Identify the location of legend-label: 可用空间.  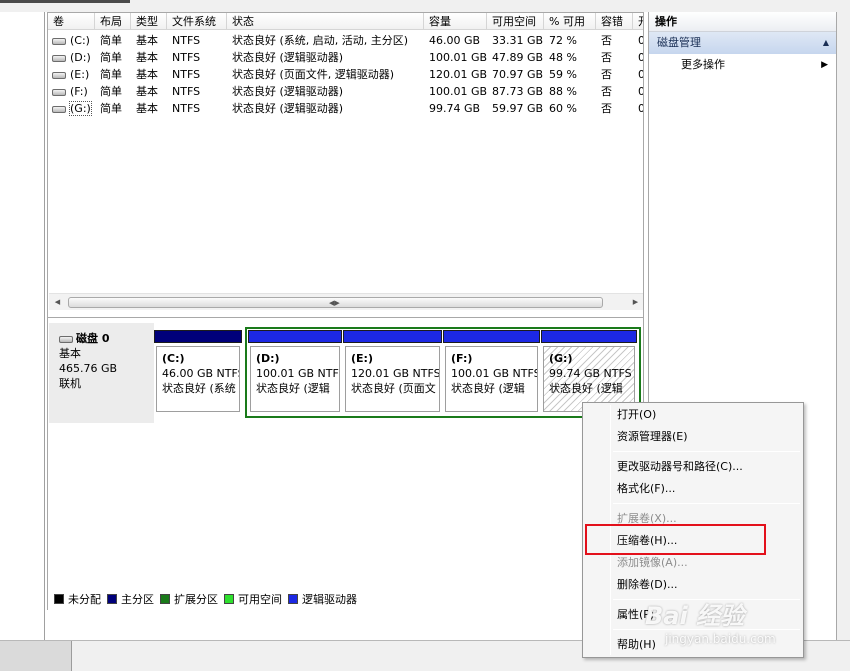
(260, 599).